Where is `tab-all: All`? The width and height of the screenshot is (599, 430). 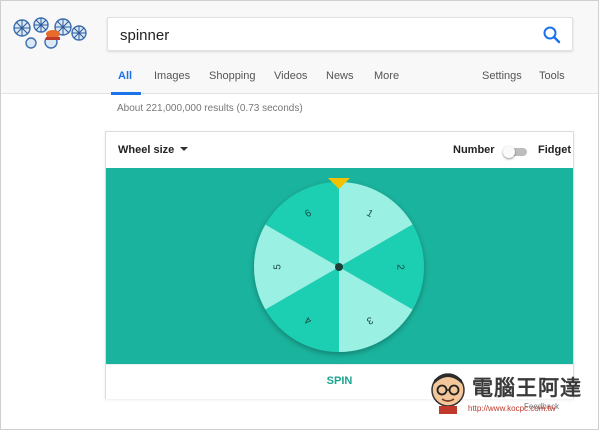 tab-all: All is located at coordinates (125, 76).